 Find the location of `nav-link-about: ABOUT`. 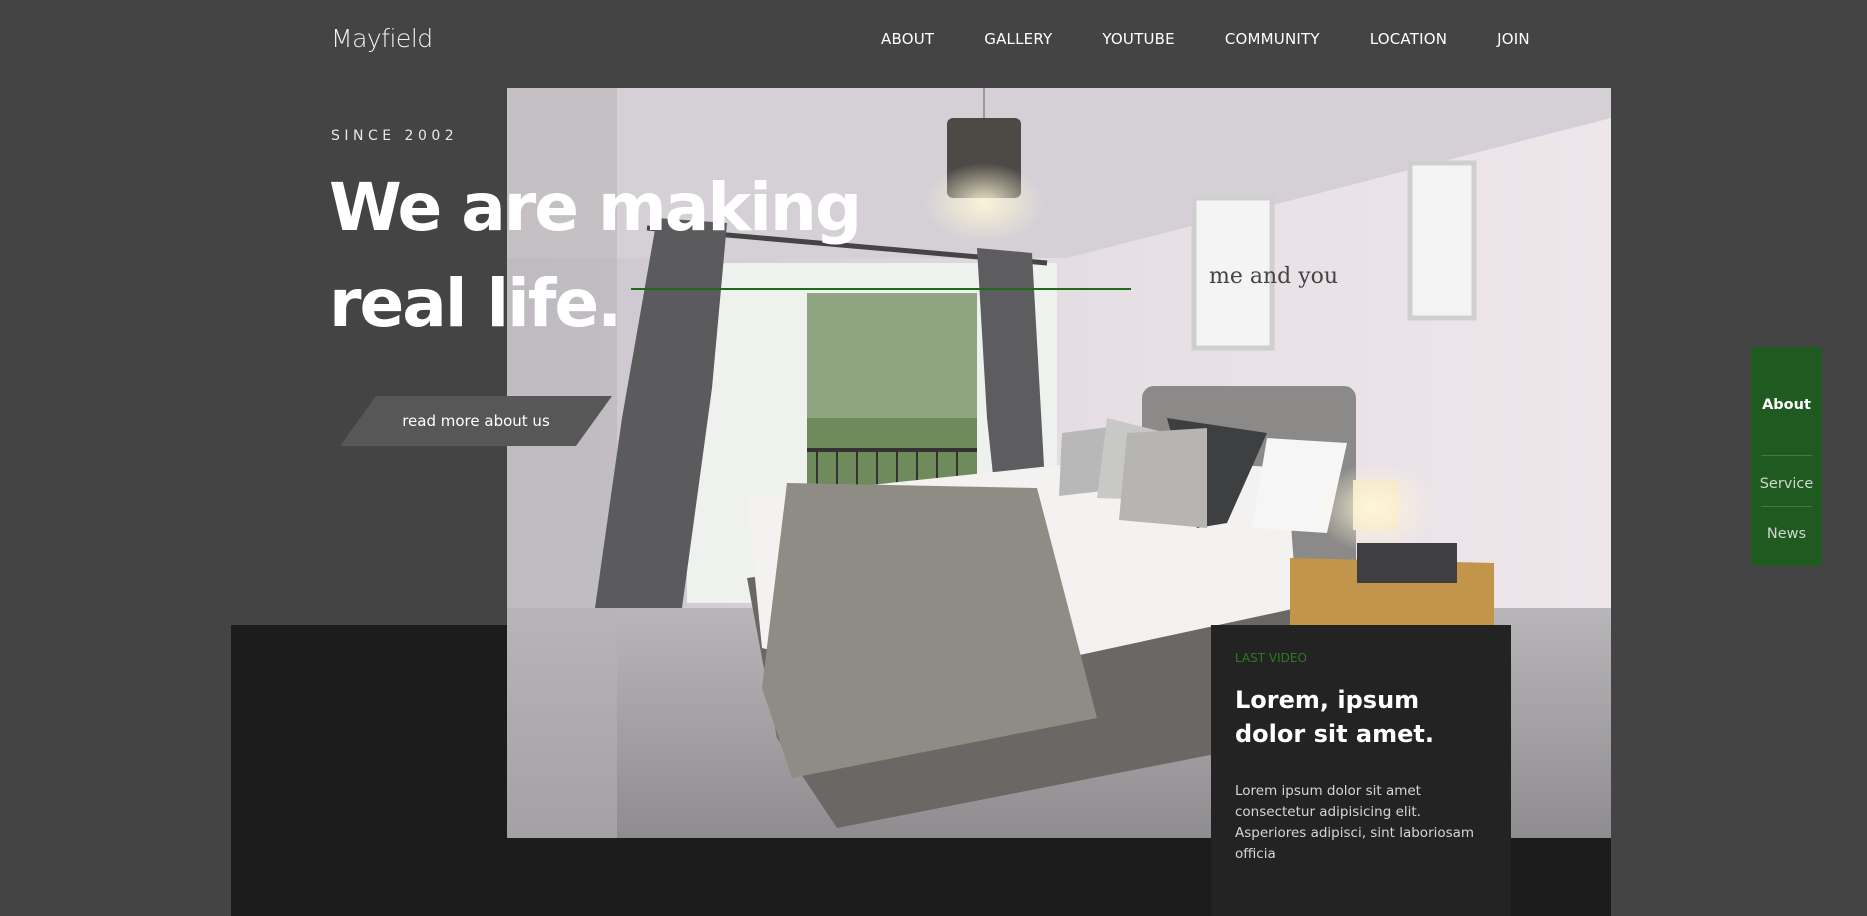

nav-link-about: ABOUT is located at coordinates (907, 39).